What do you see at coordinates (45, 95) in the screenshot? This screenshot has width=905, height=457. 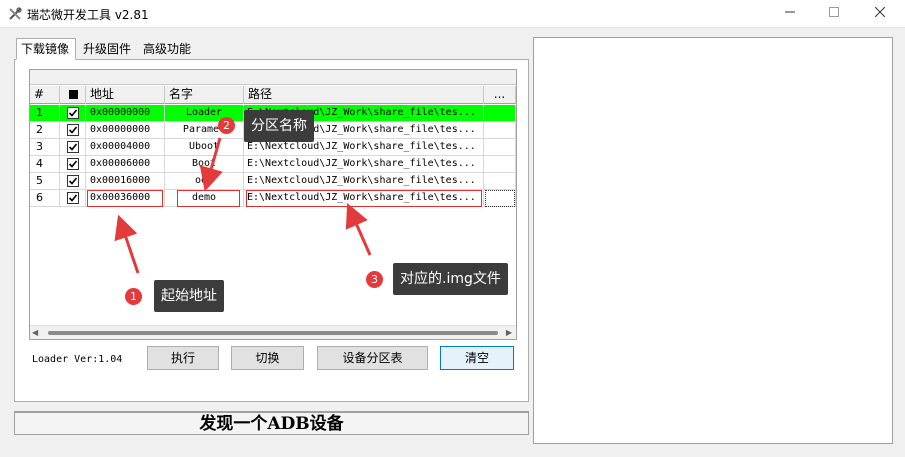 I see `header-index: #` at bounding box center [45, 95].